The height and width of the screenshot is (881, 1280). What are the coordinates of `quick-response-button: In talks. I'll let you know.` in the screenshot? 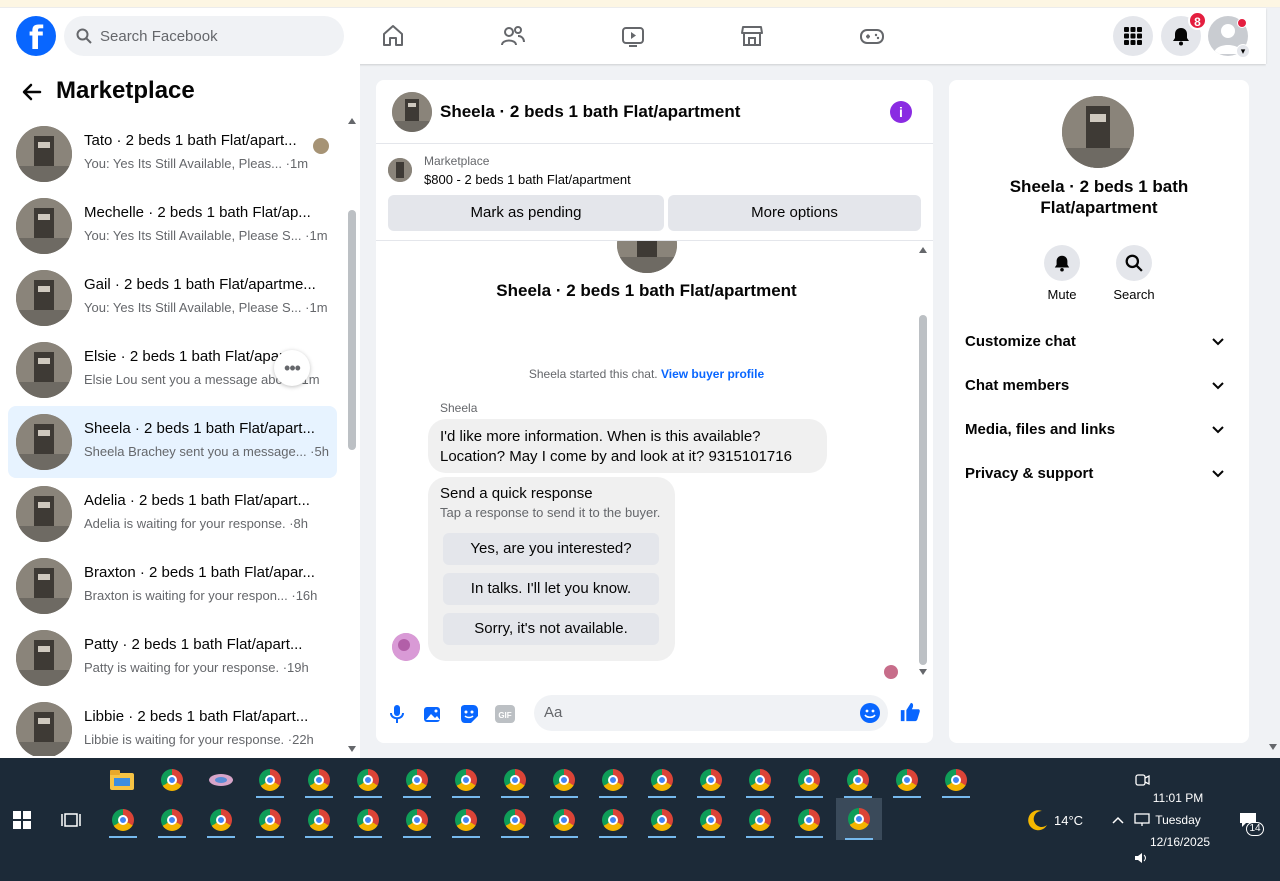 It's located at (551, 589).